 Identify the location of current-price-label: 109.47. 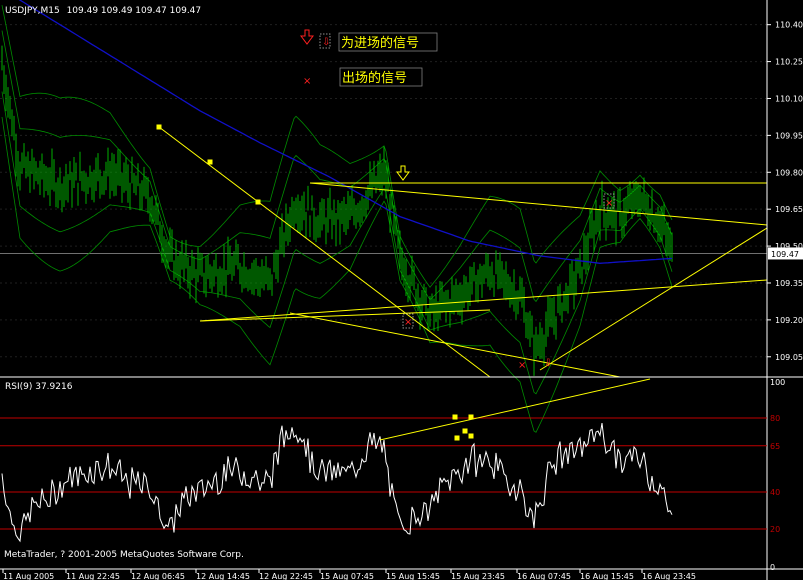
(785, 254).